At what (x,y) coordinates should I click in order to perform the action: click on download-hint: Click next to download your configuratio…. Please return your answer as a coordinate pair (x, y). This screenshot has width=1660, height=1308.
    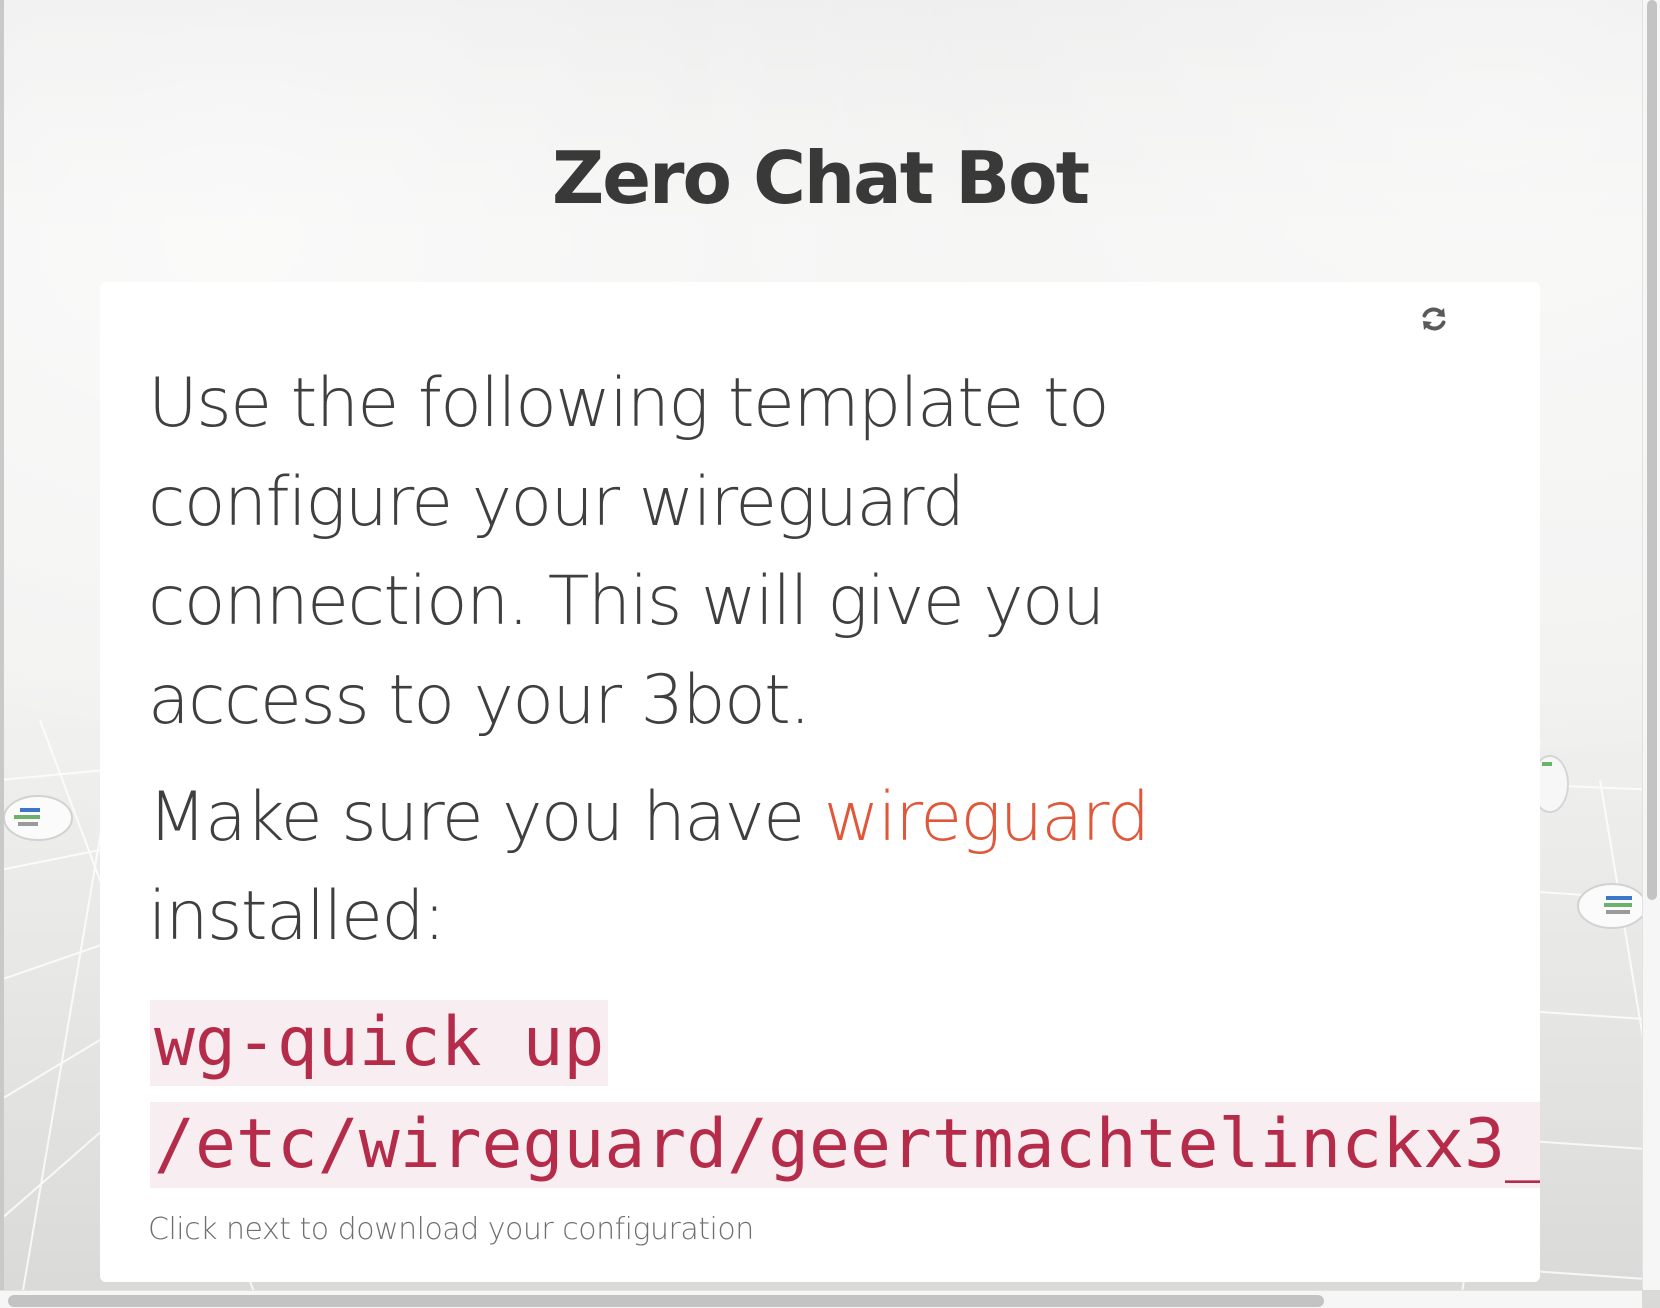
    Looking at the image, I should click on (451, 1229).